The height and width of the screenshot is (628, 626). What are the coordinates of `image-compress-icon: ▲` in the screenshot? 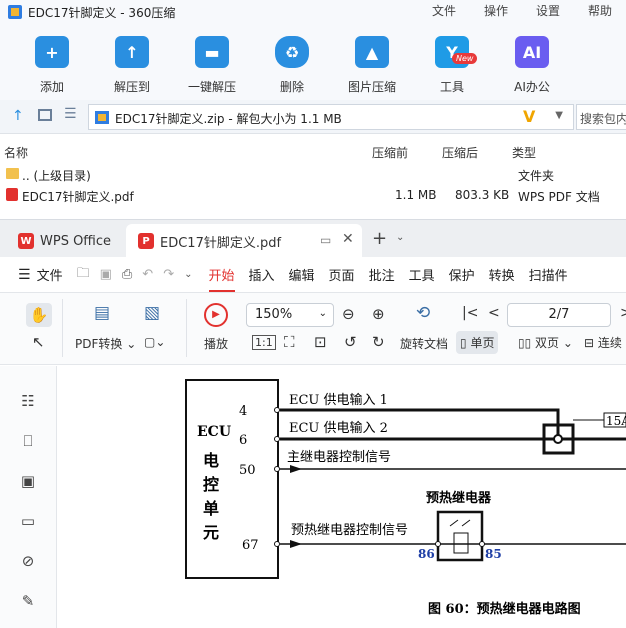 It's located at (372, 52).